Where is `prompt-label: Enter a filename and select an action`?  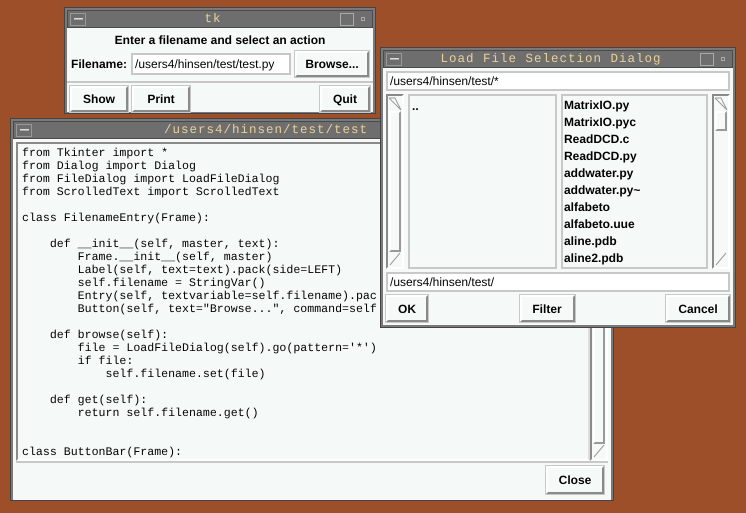 prompt-label: Enter a filename and select an action is located at coordinates (220, 40).